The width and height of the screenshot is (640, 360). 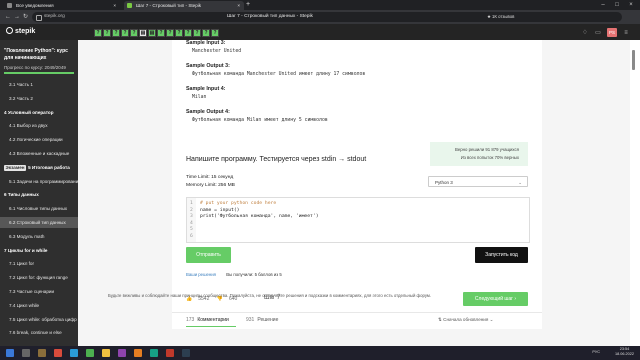 I want to click on code-line: name = input(), so click(x=220, y=210).